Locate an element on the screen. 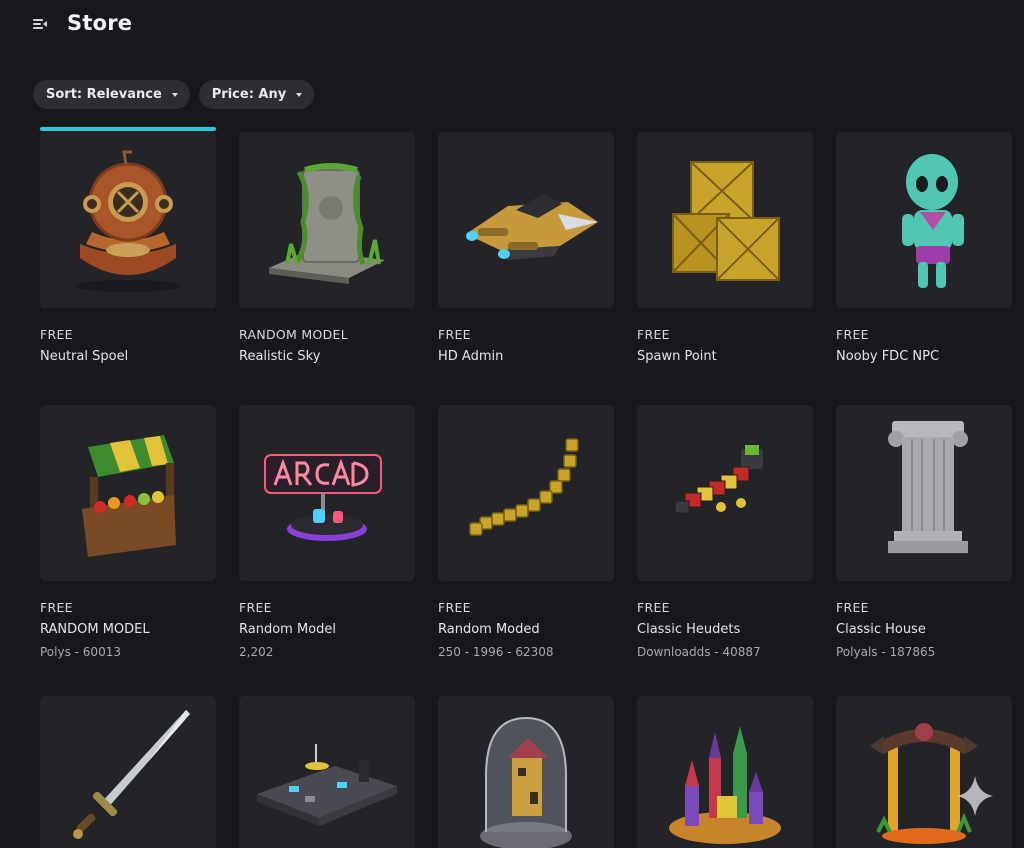 The width and height of the screenshot is (1024, 848). asset-card: FREE Neutral Spoel is located at coordinates (128, 248).